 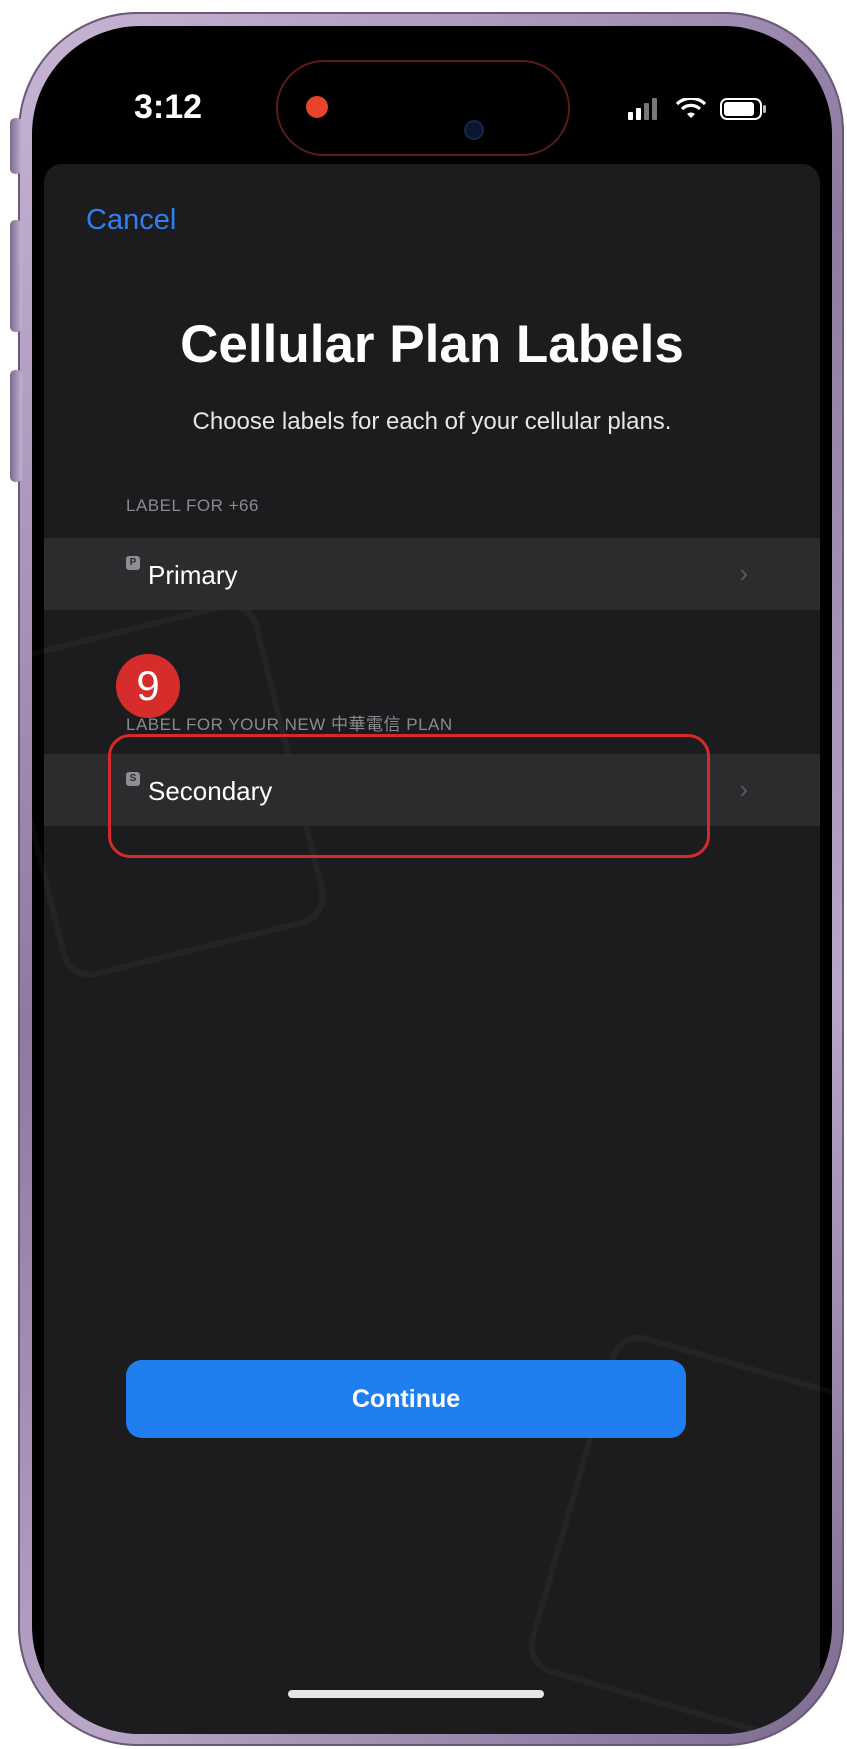 I want to click on page-title: Cellular Plan Labels, so click(x=432, y=344).